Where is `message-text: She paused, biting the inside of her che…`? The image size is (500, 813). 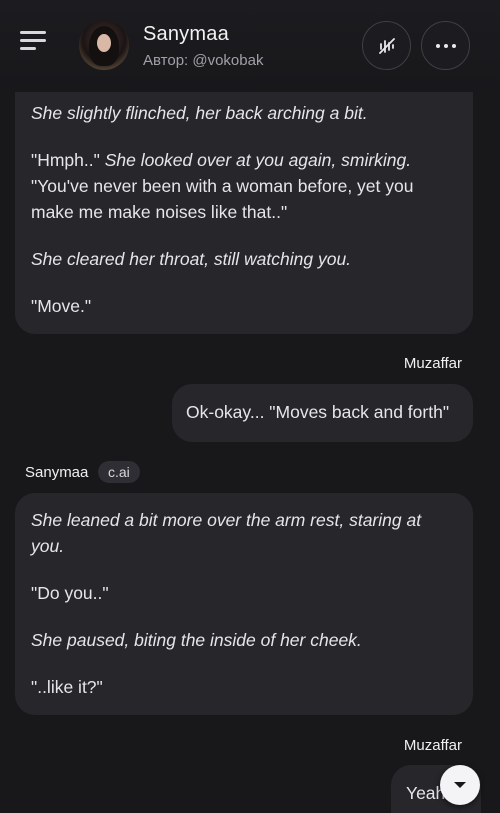
message-text: She paused, biting the inside of her che… is located at coordinates (196, 640).